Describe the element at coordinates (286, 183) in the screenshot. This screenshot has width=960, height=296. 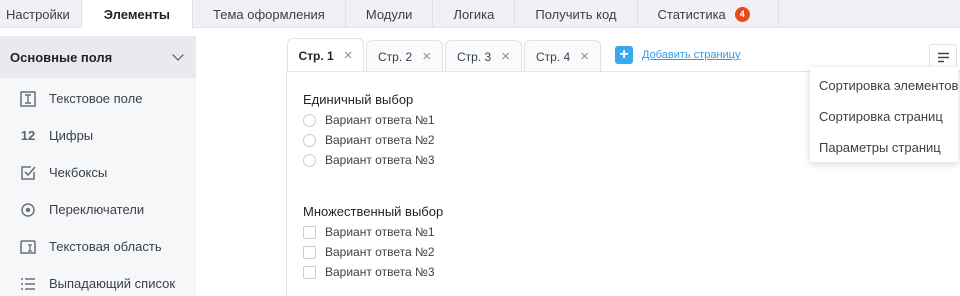
I see `divider` at that location.